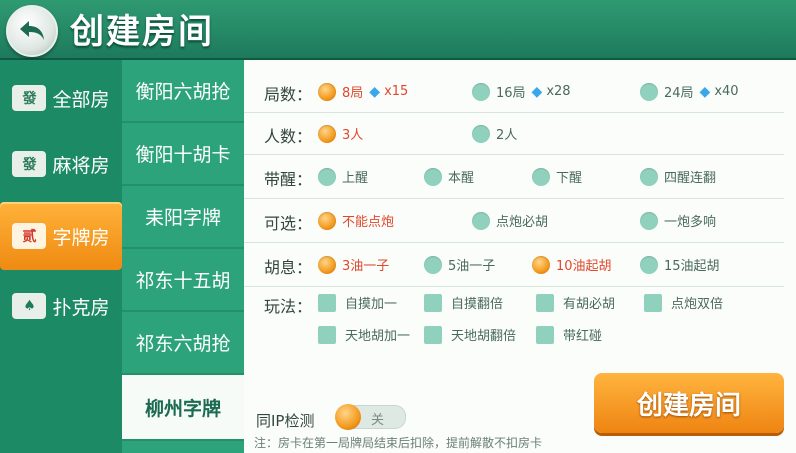  I want to click on option-label: 天地胡加一, so click(378, 336).